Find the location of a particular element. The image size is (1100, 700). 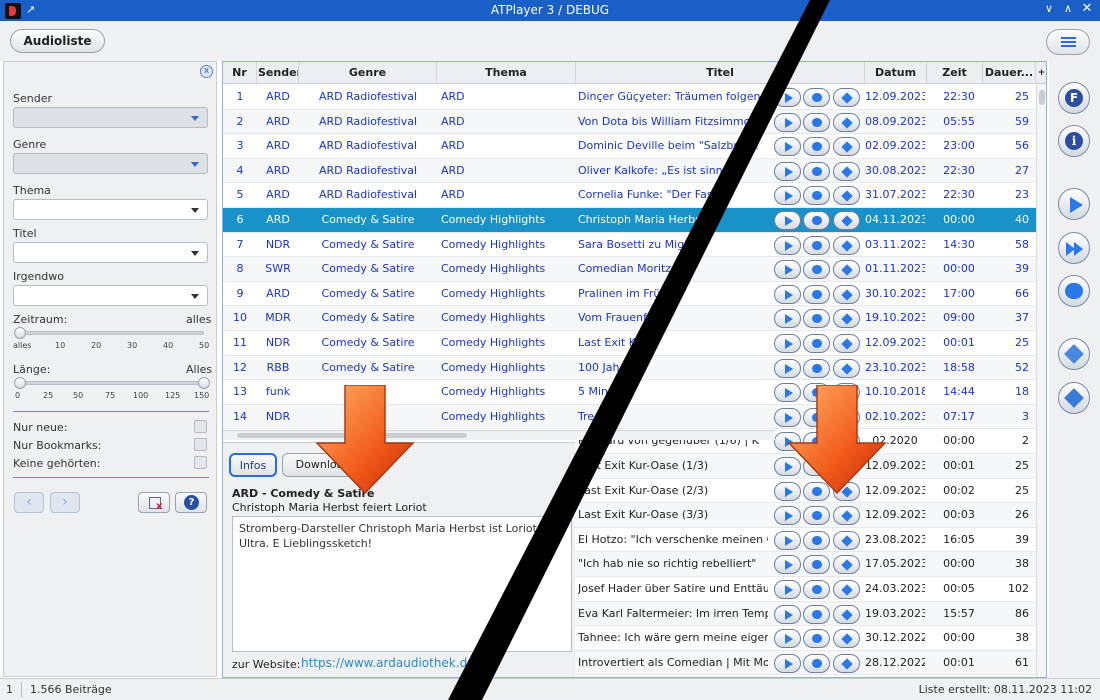

filter-toggle-button: F is located at coordinates (1074, 98).